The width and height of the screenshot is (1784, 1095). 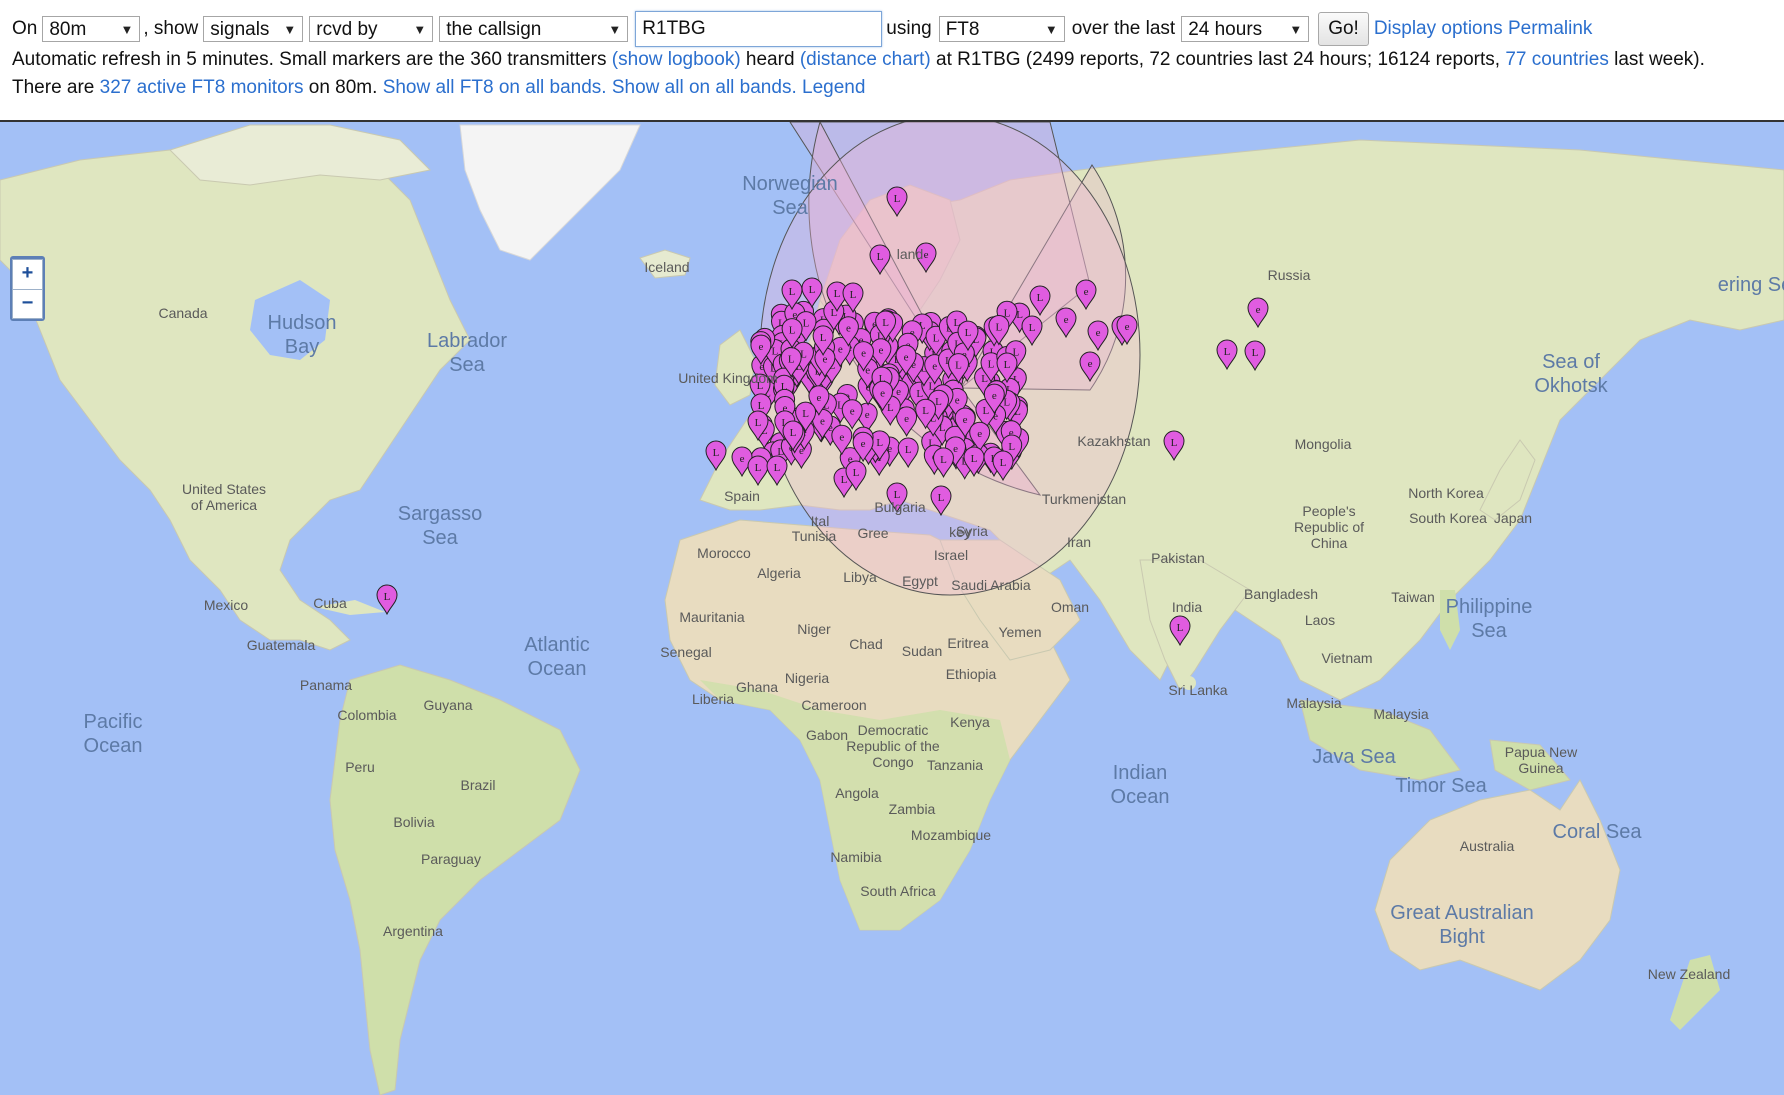 I want to click on permalink-link: Permalink, so click(x=1550, y=29).